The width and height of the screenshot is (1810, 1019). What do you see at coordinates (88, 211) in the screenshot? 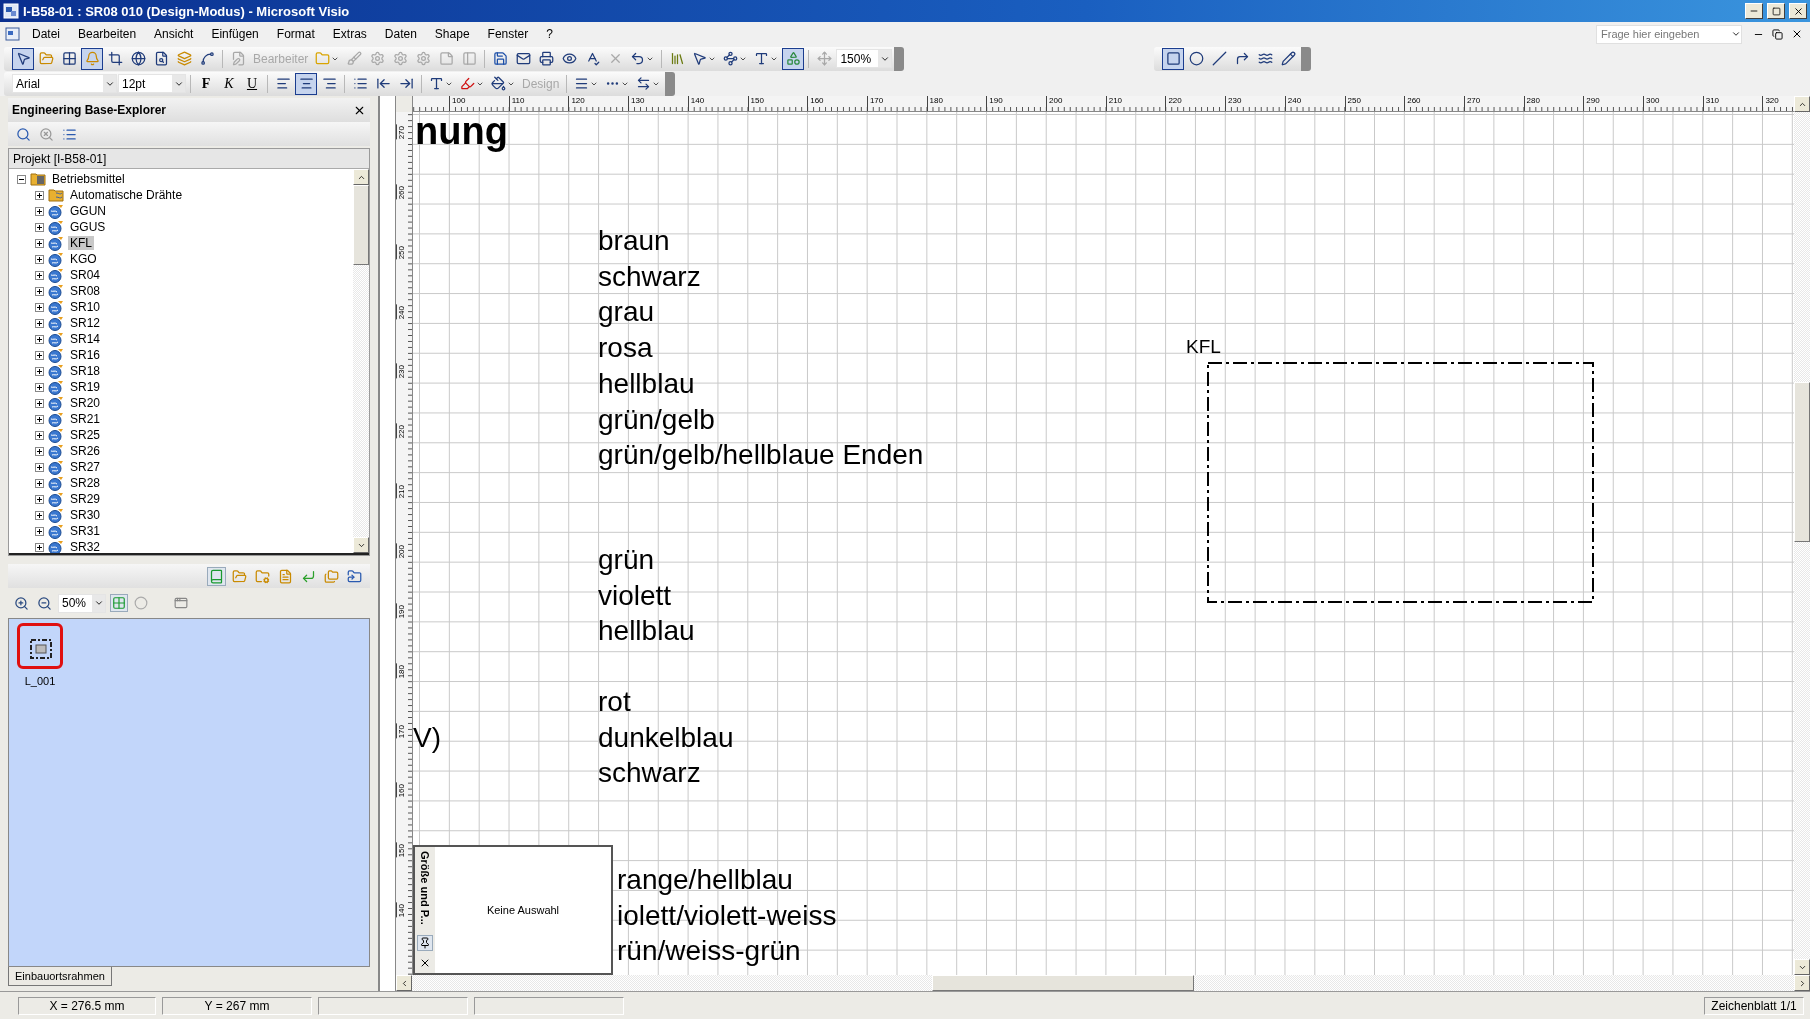
I see `tree-item: GGUN` at bounding box center [88, 211].